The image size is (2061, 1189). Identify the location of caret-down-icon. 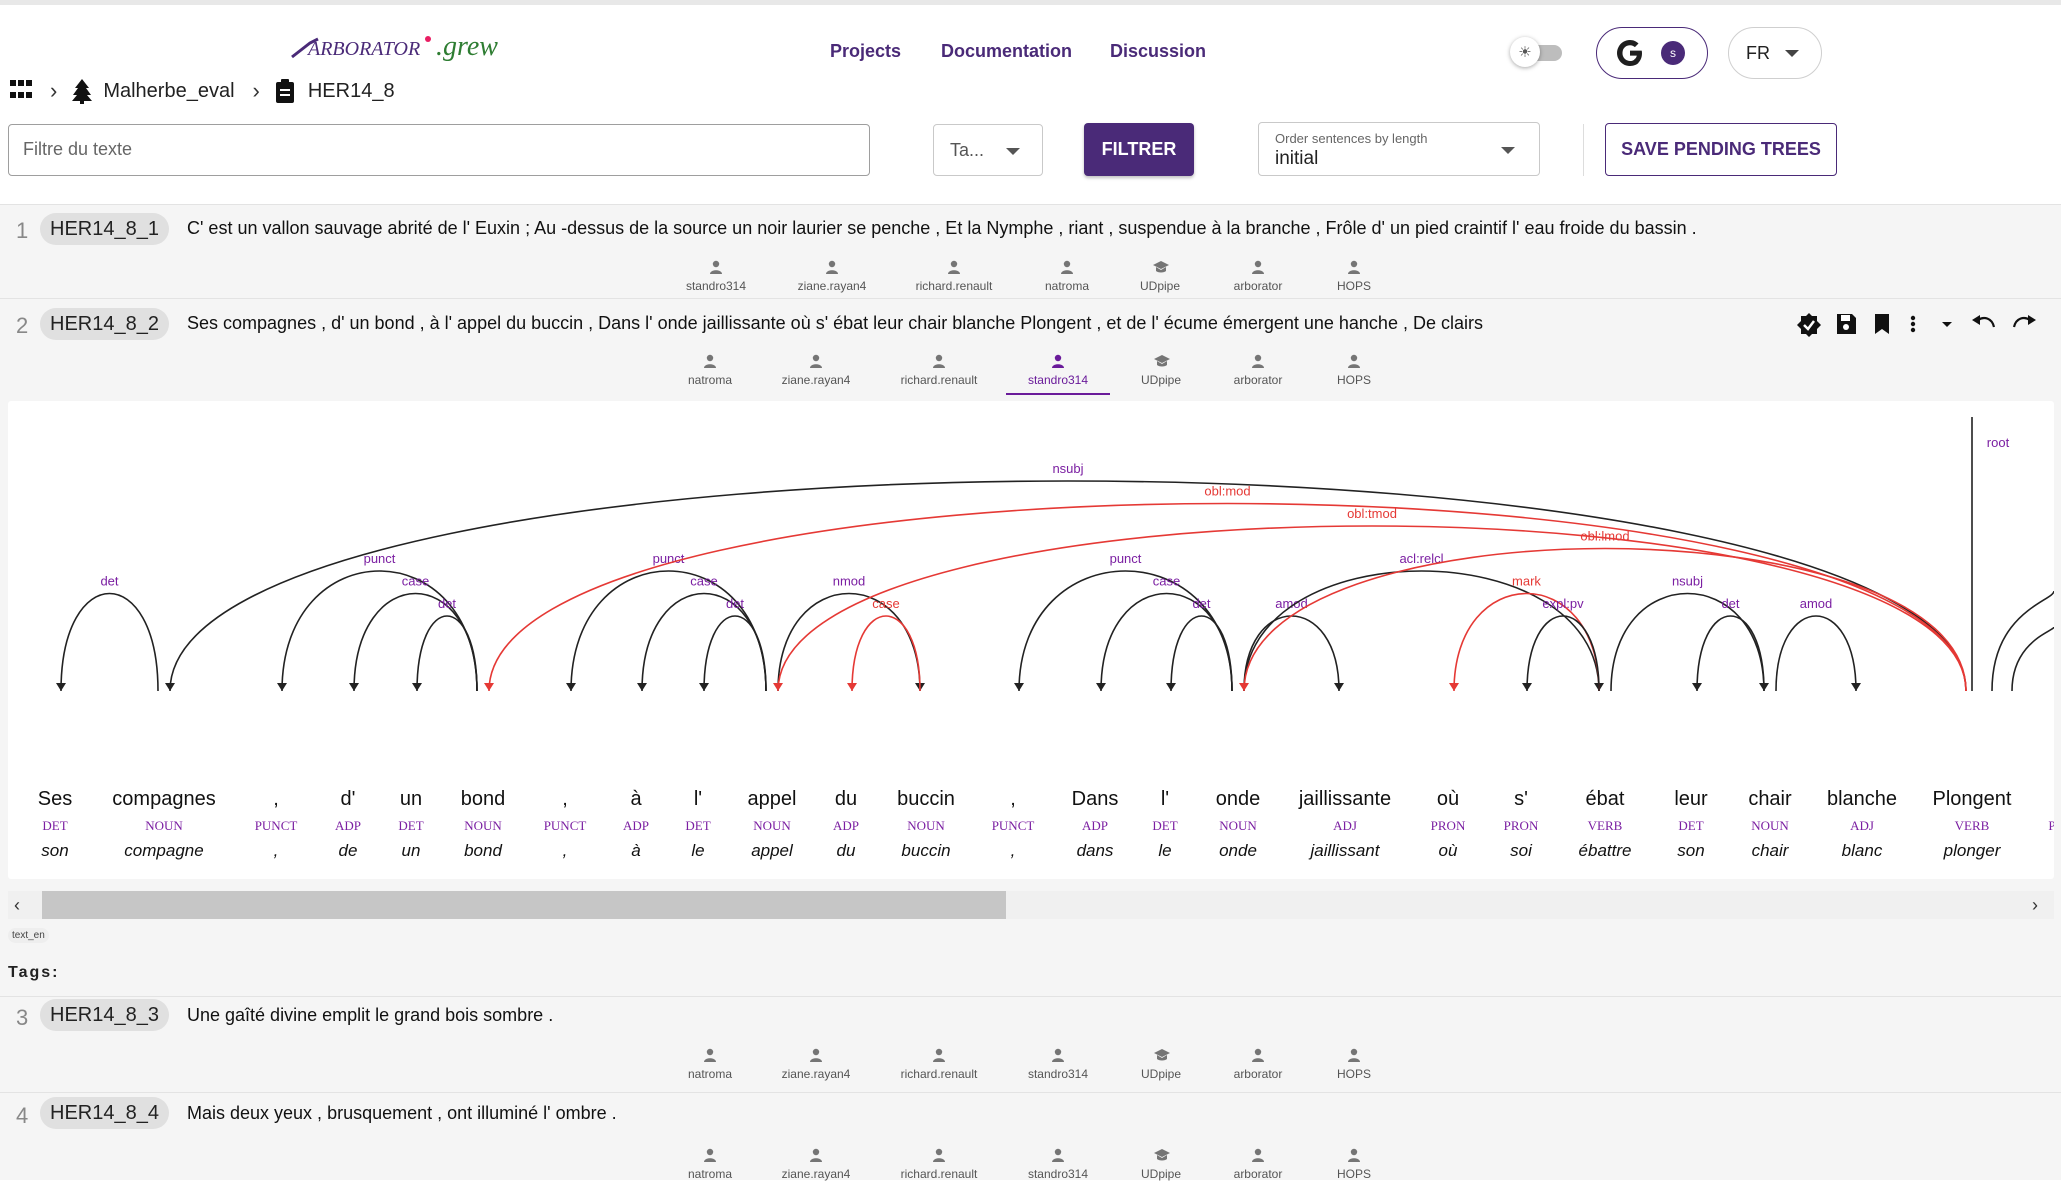
(1947, 324).